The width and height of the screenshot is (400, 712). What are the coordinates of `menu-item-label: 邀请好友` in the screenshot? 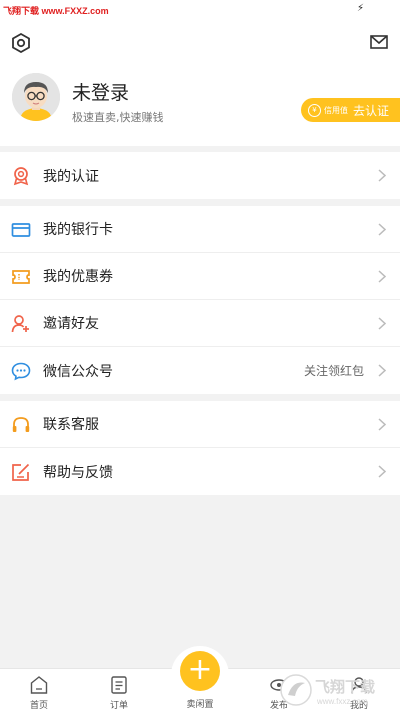 It's located at (71, 324).